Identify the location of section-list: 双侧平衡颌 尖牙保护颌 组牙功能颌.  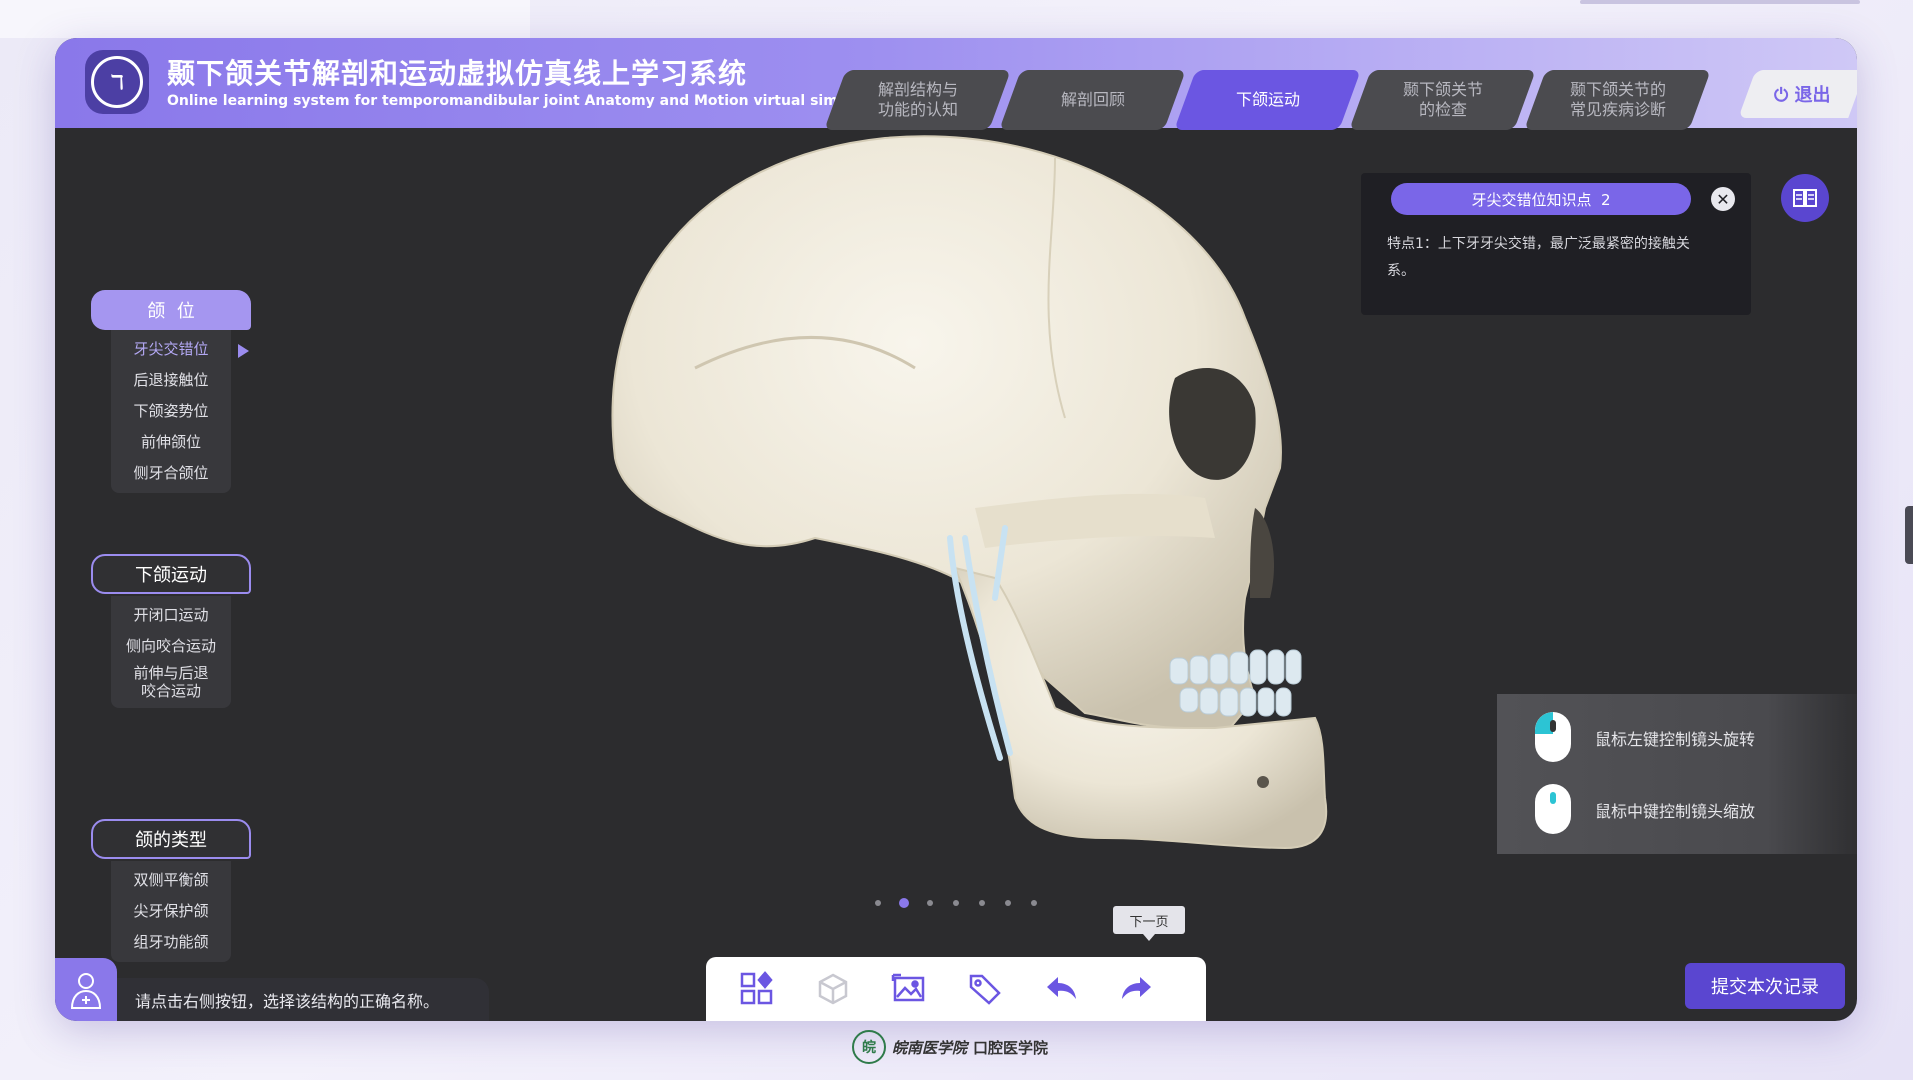
(171, 911).